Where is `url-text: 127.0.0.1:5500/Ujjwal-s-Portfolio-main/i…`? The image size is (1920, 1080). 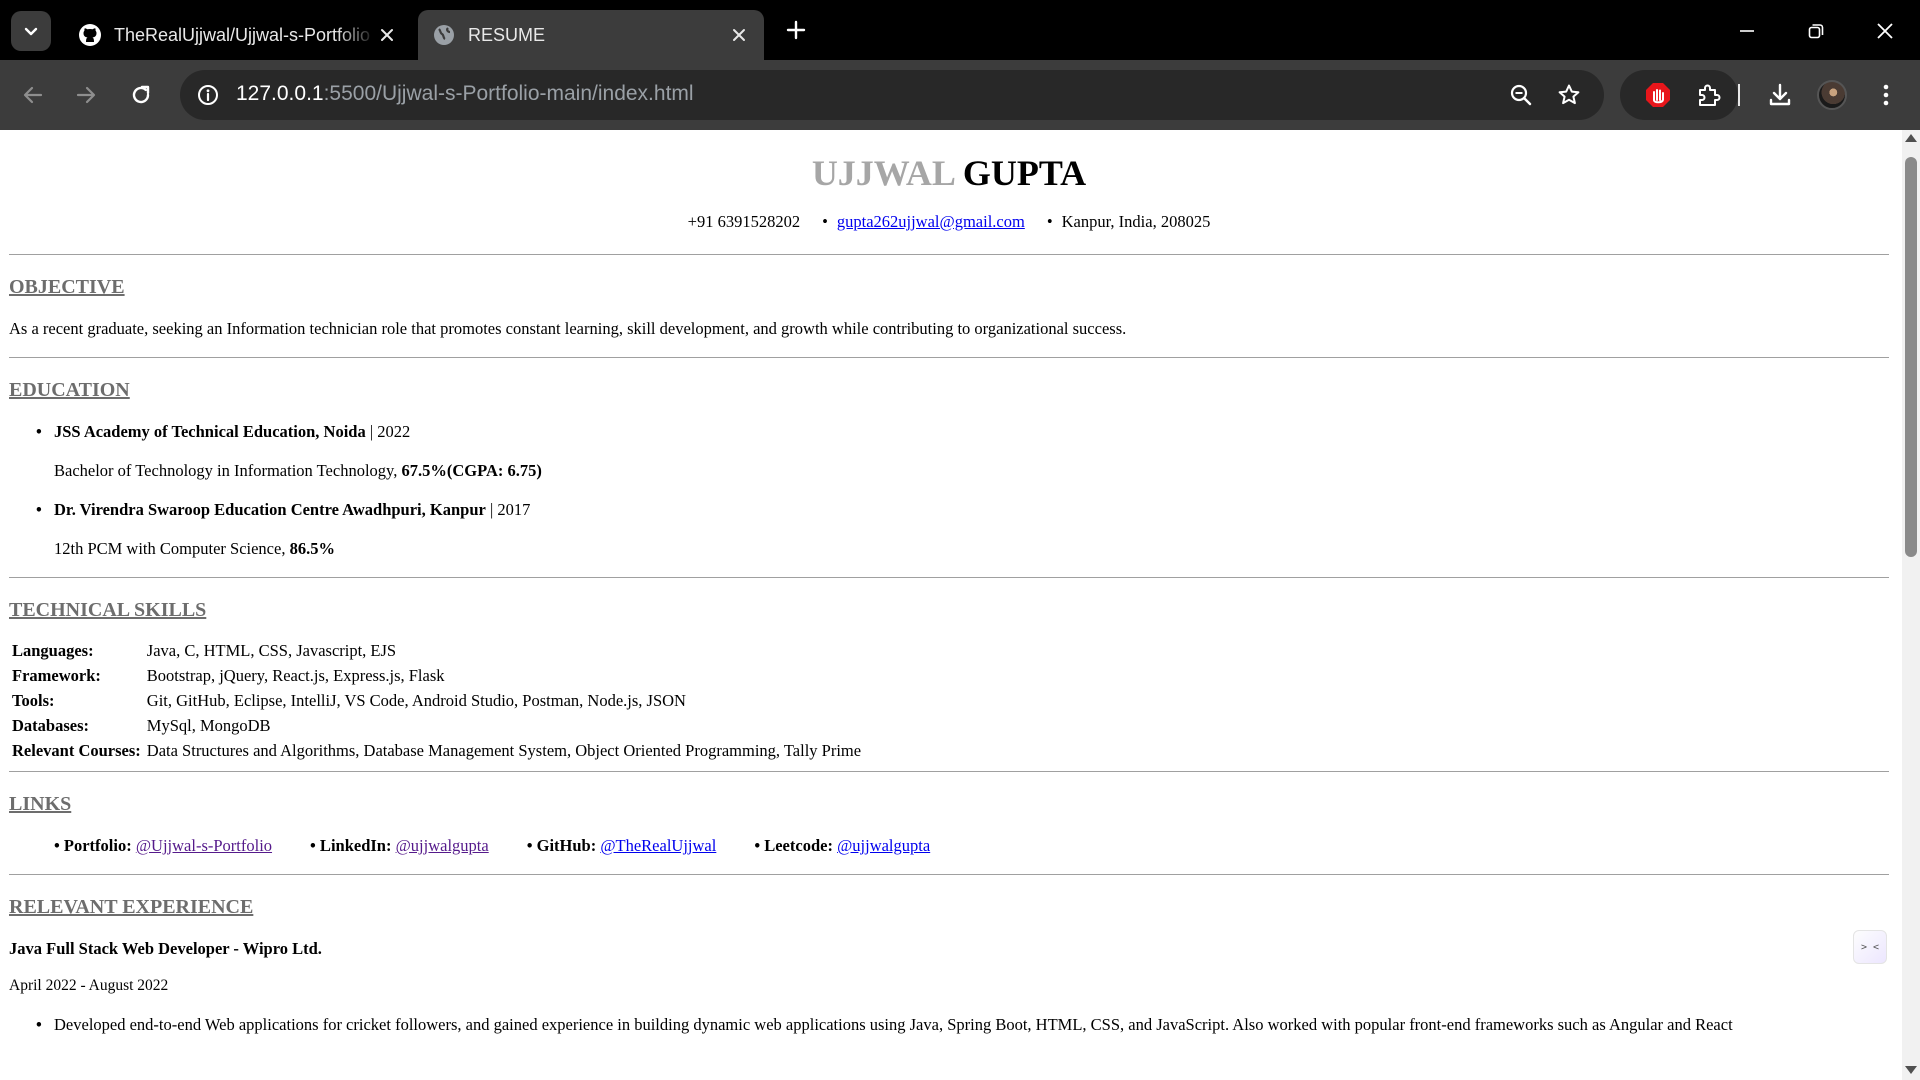 url-text: 127.0.0.1:5500/Ujjwal-s-Portfolio-main/i… is located at coordinates (465, 94).